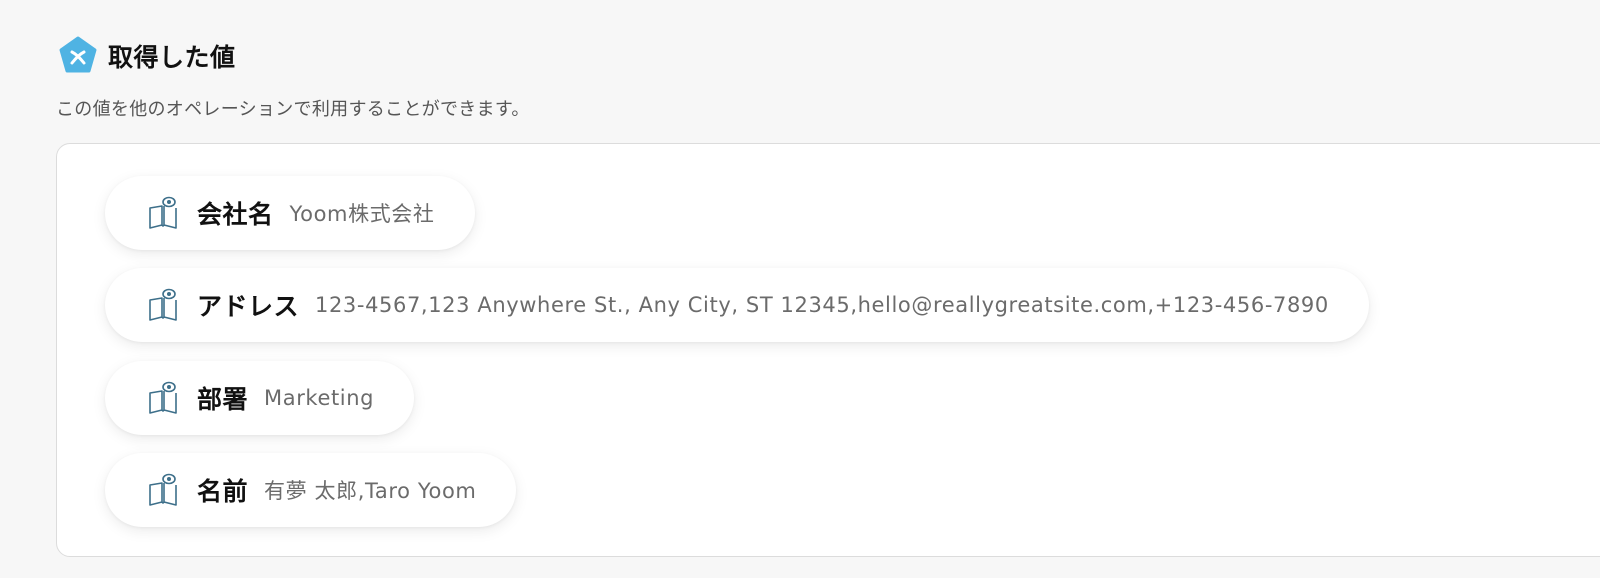 The width and height of the screenshot is (1600, 578). What do you see at coordinates (362, 214) in the screenshot?
I see `value-text: Yoom株式会社` at bounding box center [362, 214].